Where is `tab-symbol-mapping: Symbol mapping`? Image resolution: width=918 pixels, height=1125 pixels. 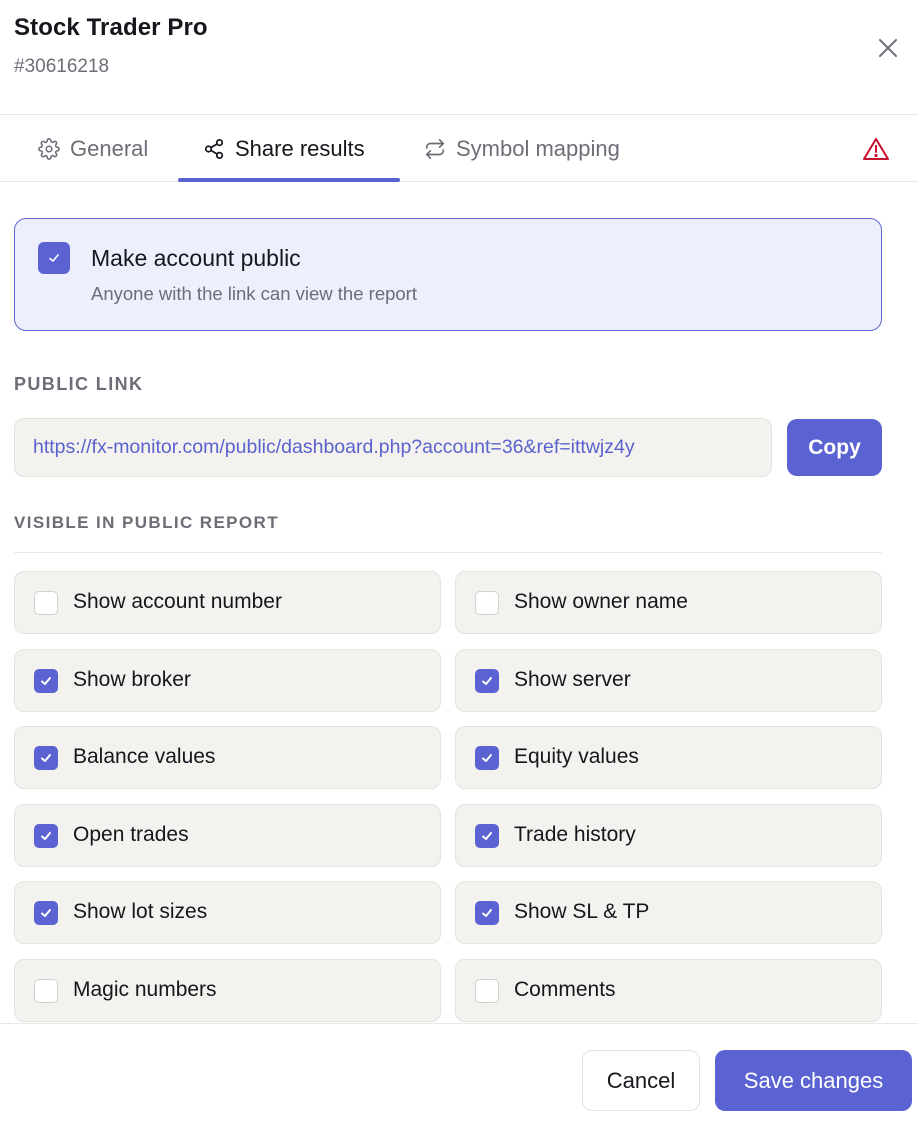
tab-symbol-mapping: Symbol mapping is located at coordinates (522, 148).